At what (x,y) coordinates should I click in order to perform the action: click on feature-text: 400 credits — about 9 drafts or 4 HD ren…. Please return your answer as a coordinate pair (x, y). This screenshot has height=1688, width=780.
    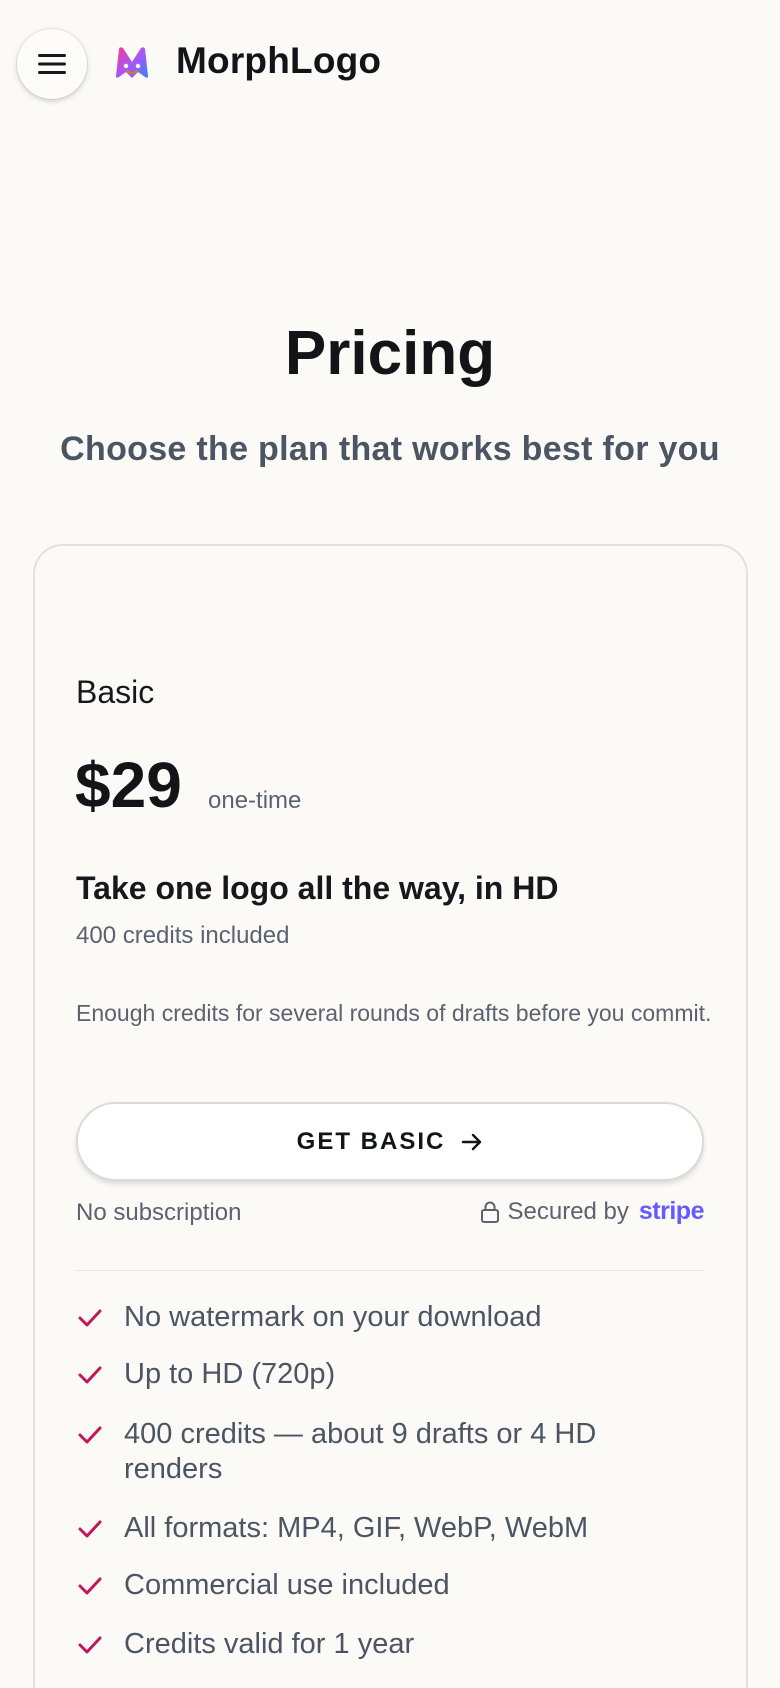
    Looking at the image, I should click on (360, 1451).